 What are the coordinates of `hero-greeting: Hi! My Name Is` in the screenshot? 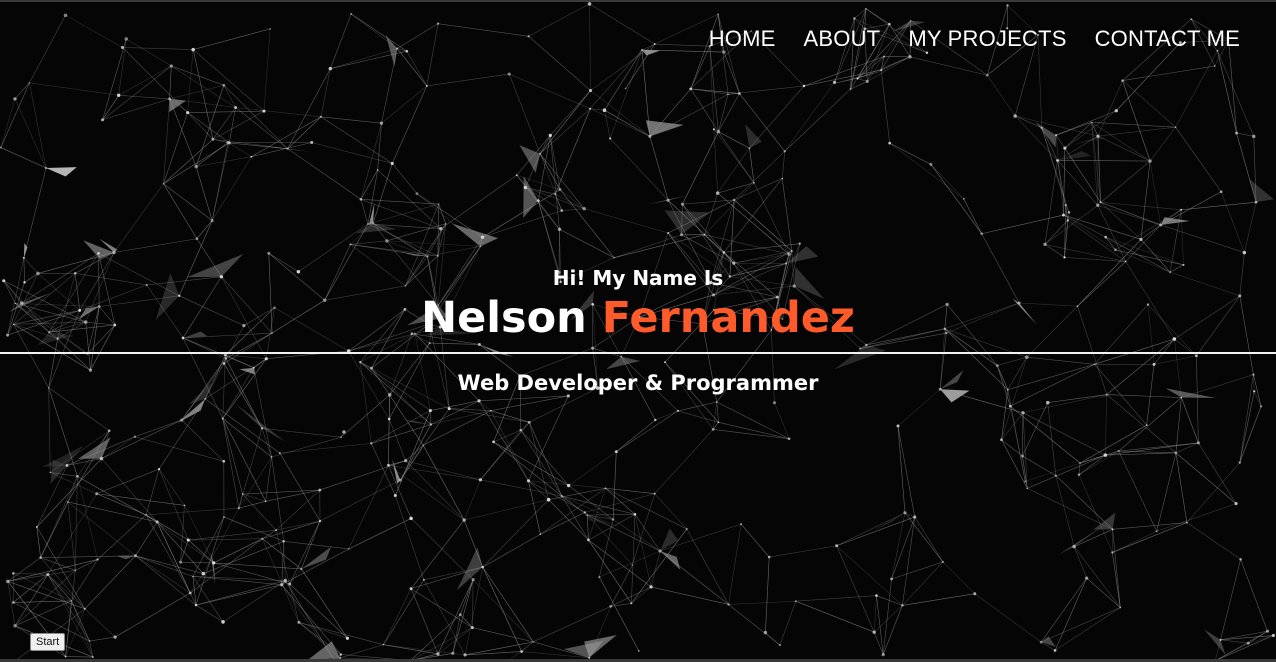 It's located at (638, 278).